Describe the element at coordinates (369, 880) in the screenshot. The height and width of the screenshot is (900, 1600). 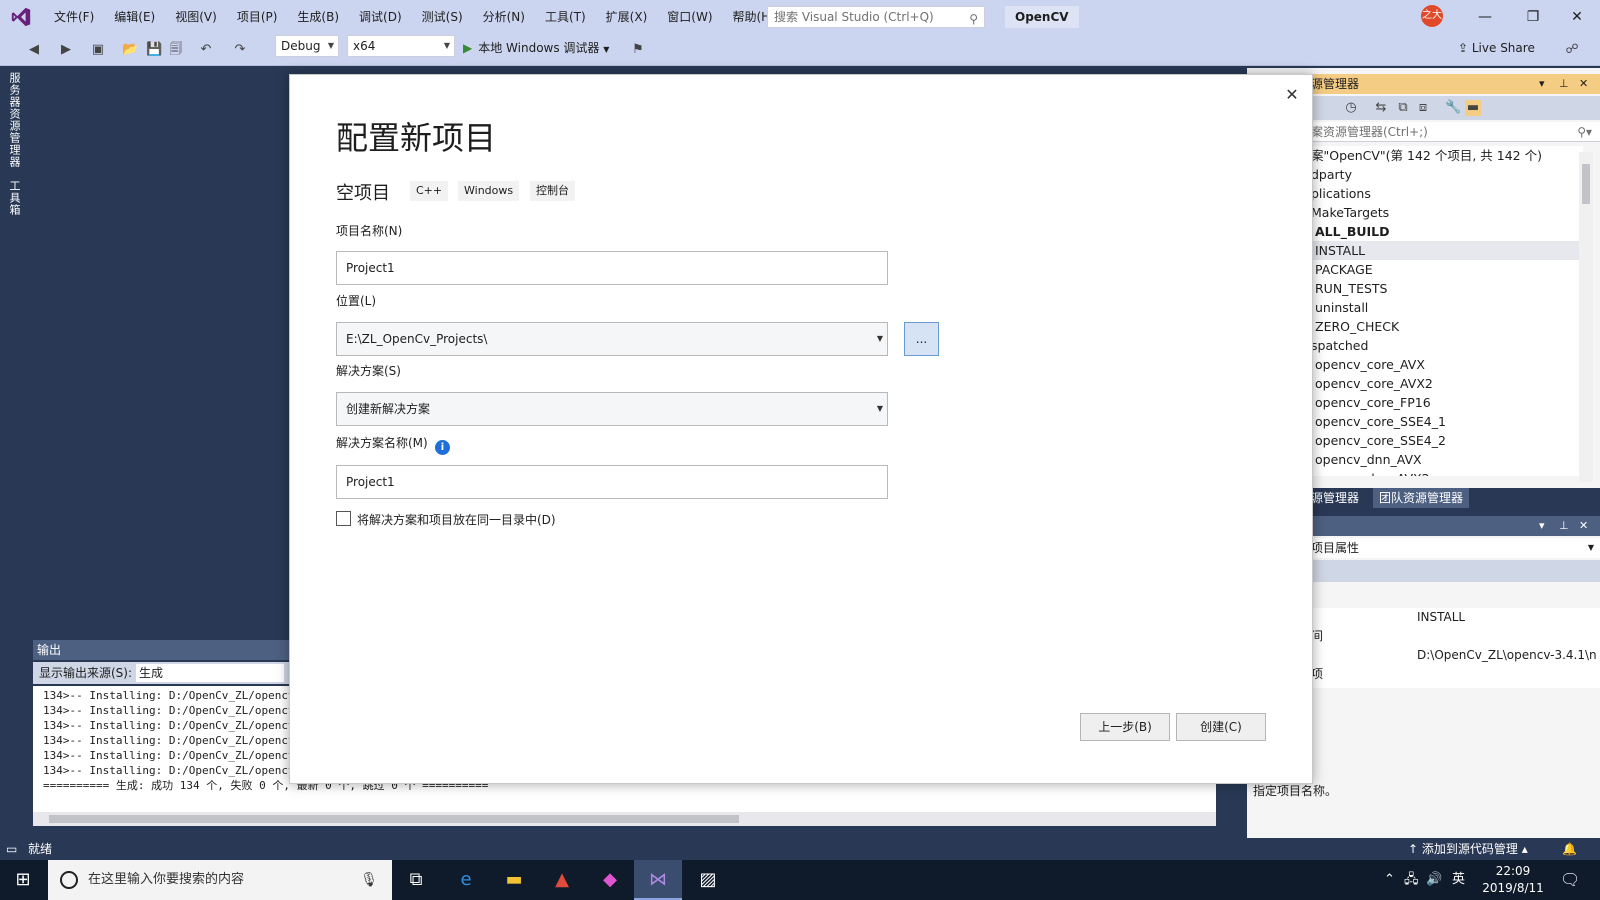
I see `microphone-icon: 🎙` at that location.